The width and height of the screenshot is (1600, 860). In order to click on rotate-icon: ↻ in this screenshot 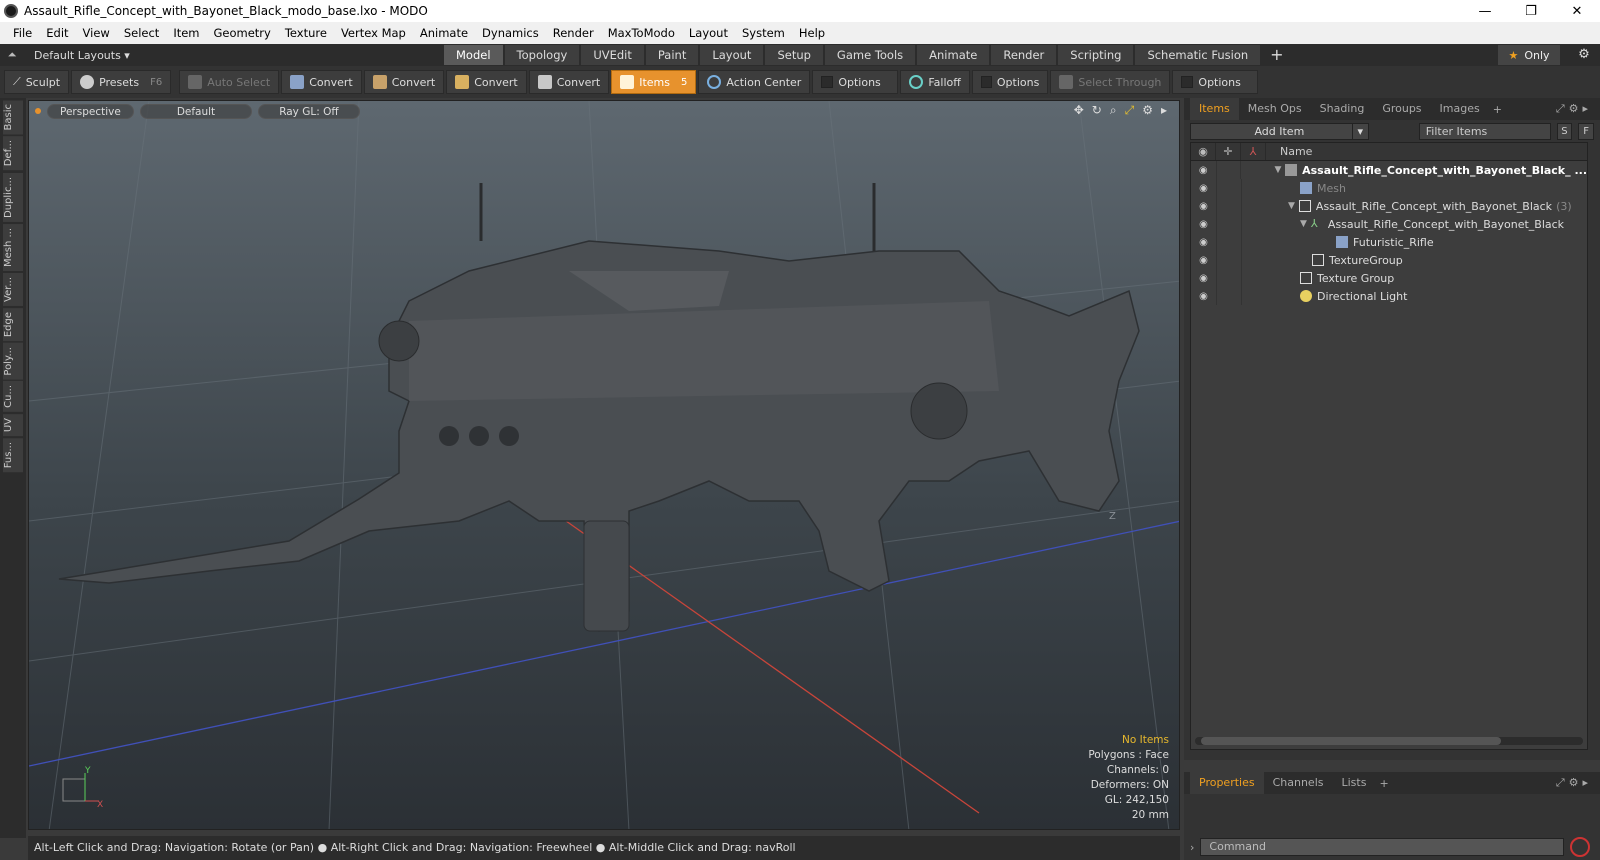, I will do `click(1097, 110)`.